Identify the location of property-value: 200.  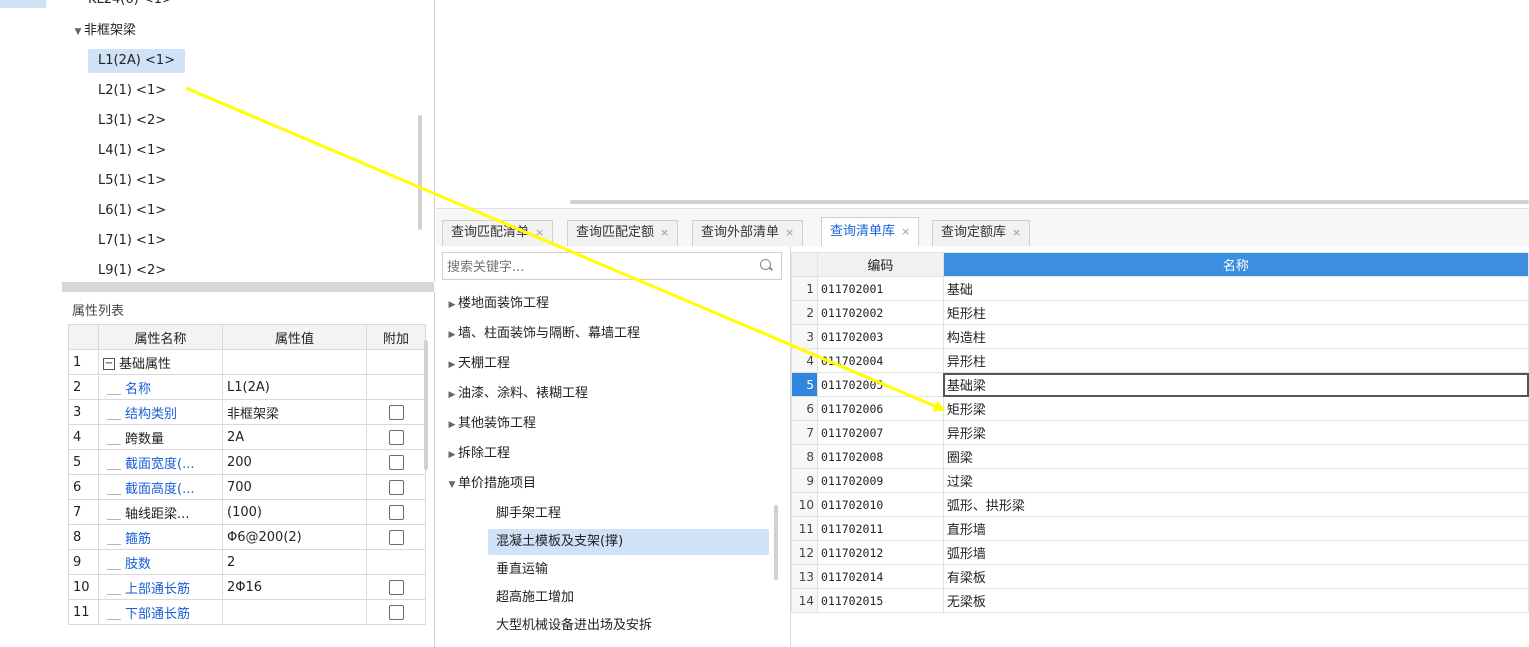
(294, 462).